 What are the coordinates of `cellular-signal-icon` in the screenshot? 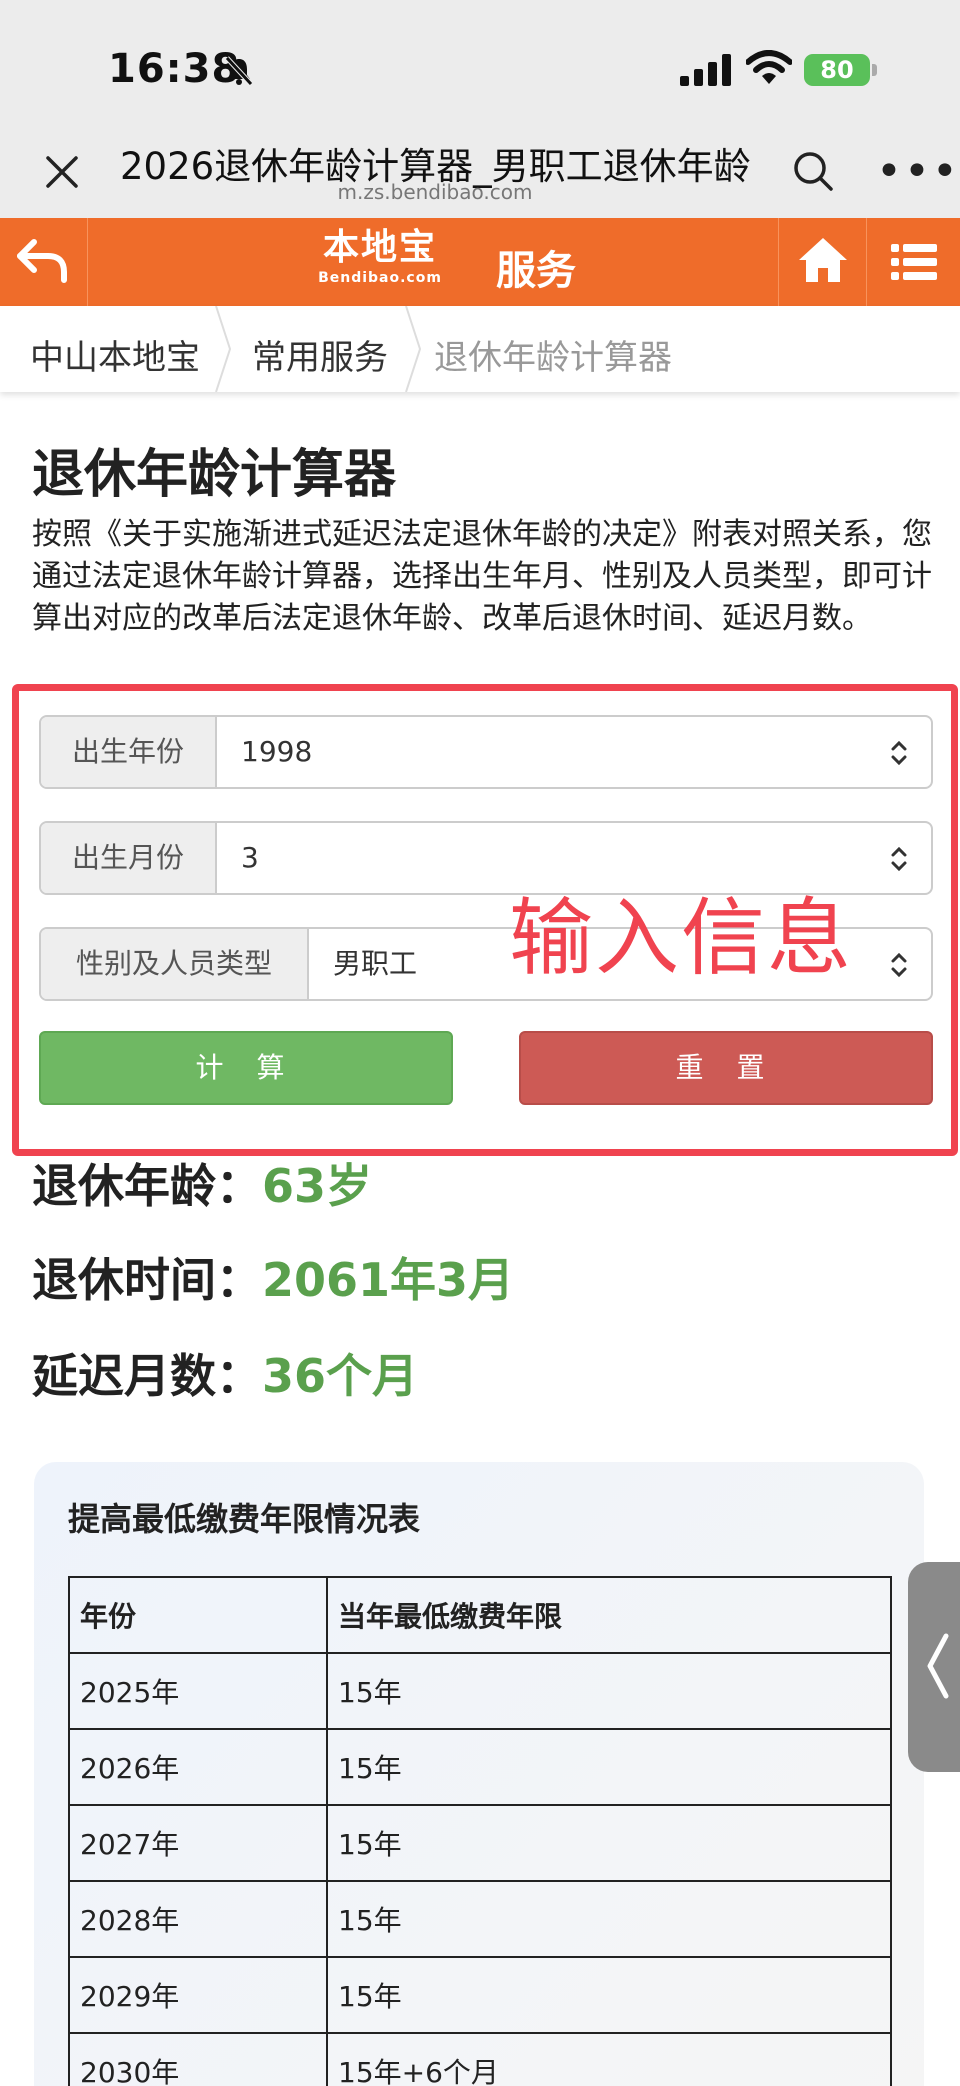 It's located at (705, 70).